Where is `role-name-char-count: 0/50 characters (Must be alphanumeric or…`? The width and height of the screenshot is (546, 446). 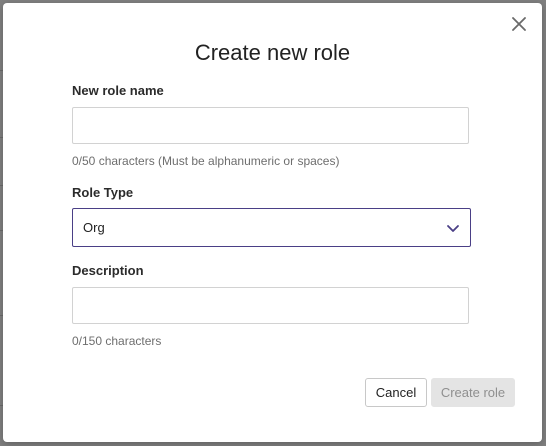
role-name-char-count: 0/50 characters (Must be alphanumeric or… is located at coordinates (206, 161).